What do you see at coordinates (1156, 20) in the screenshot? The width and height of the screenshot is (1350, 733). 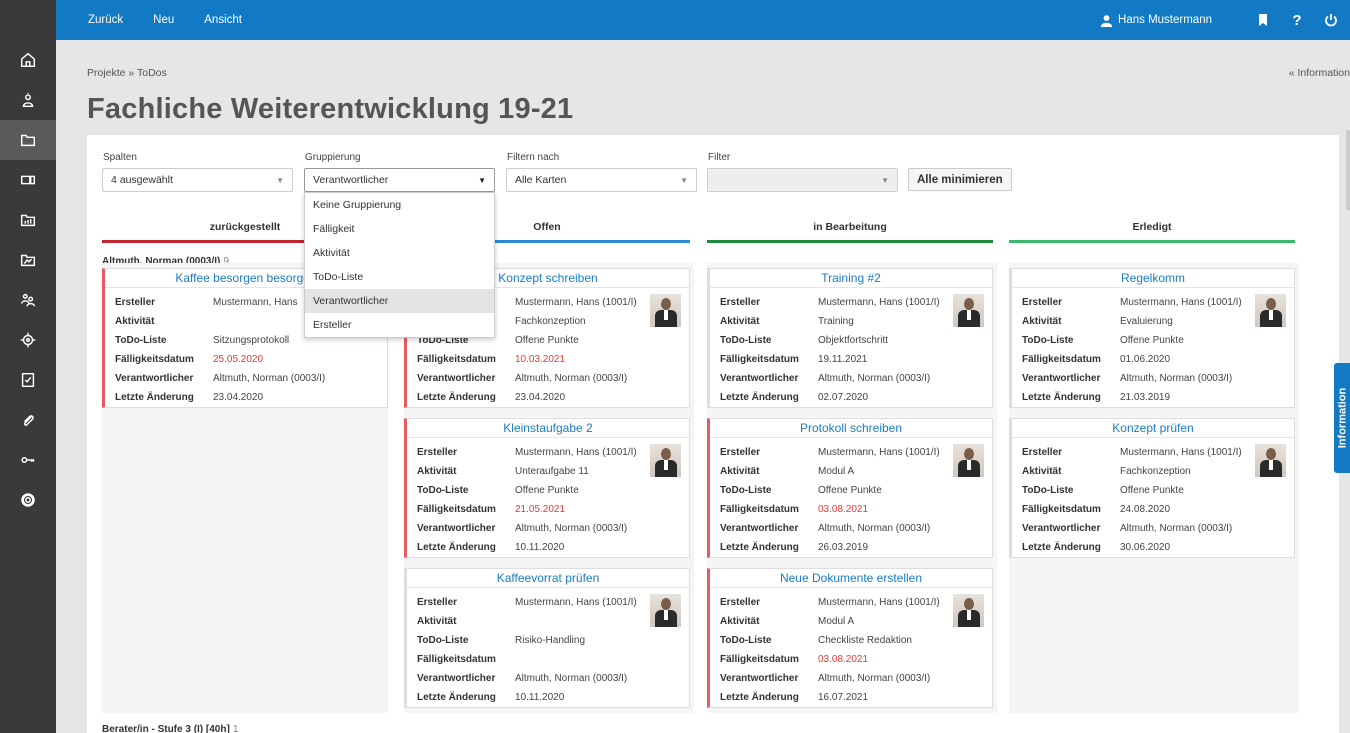 I see `user-menu: Hans Mustermann` at bounding box center [1156, 20].